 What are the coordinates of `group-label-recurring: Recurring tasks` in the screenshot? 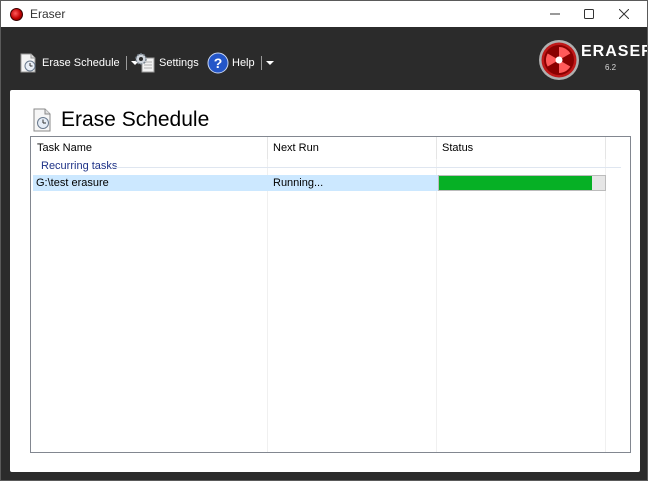 It's located at (79, 166).